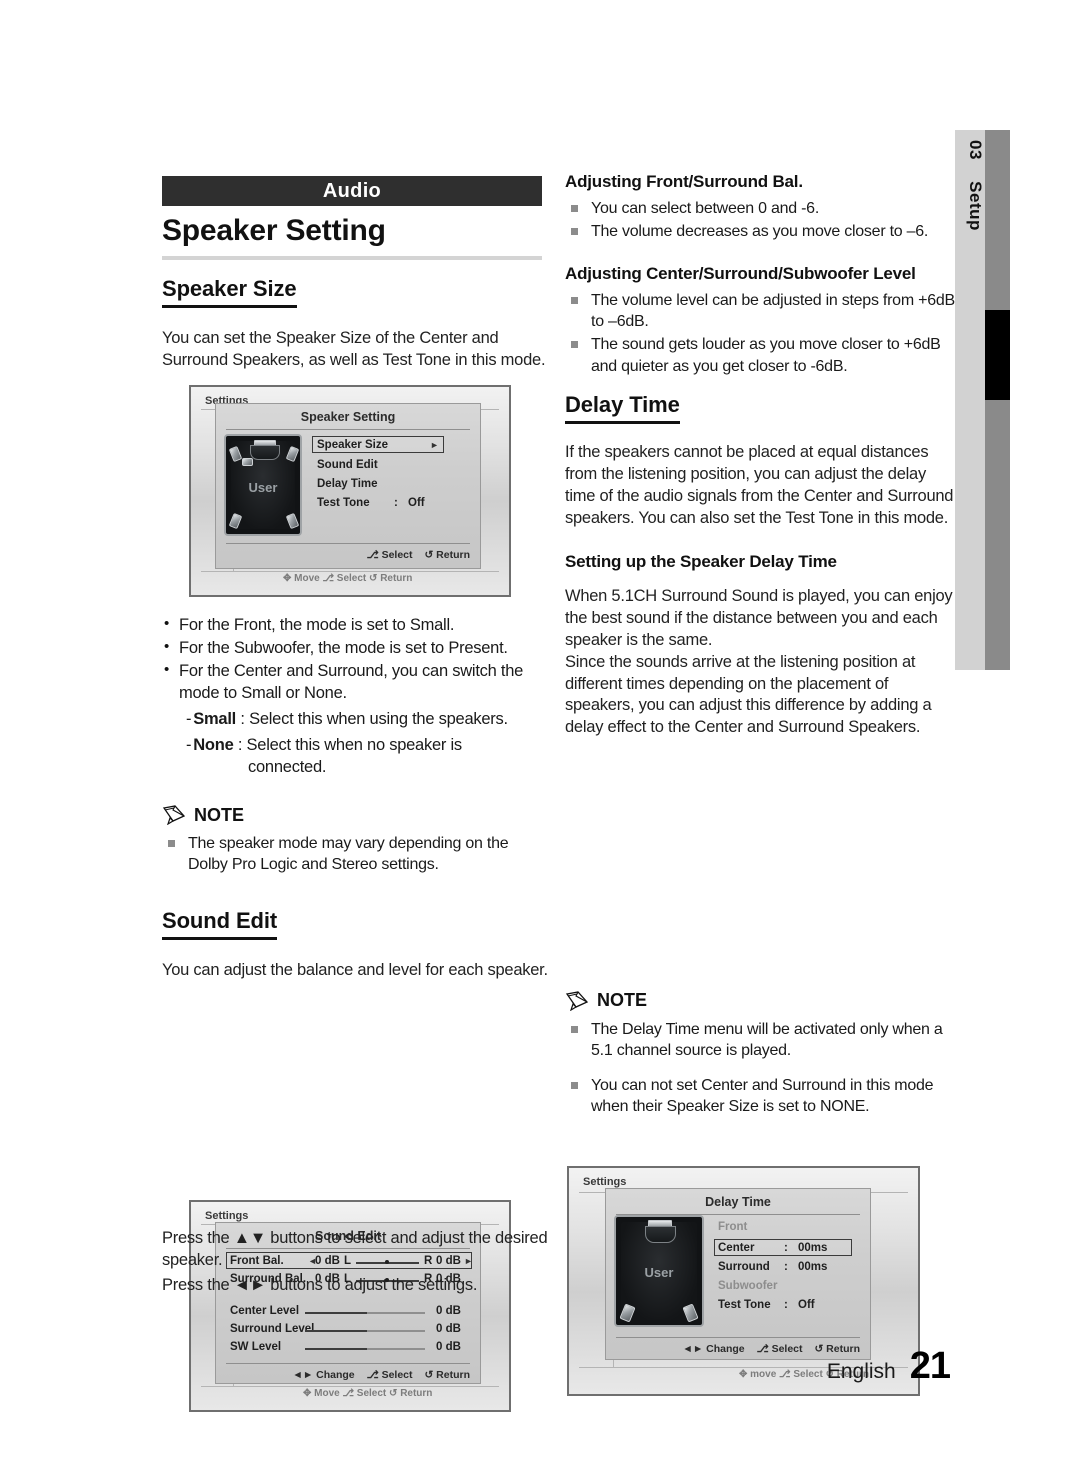  Describe the element at coordinates (414, 555) in the screenshot. I see `dialog-footer-hints: ⎇ Select ↺ Return` at that location.